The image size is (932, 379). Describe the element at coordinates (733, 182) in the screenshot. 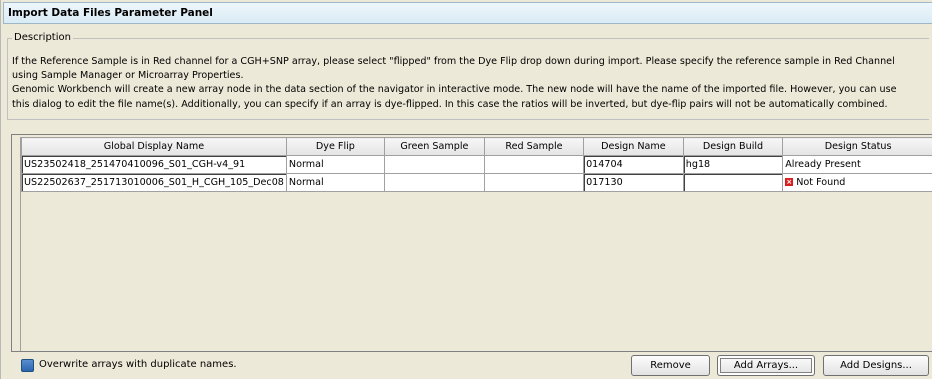

I see `design-build-cell` at that location.